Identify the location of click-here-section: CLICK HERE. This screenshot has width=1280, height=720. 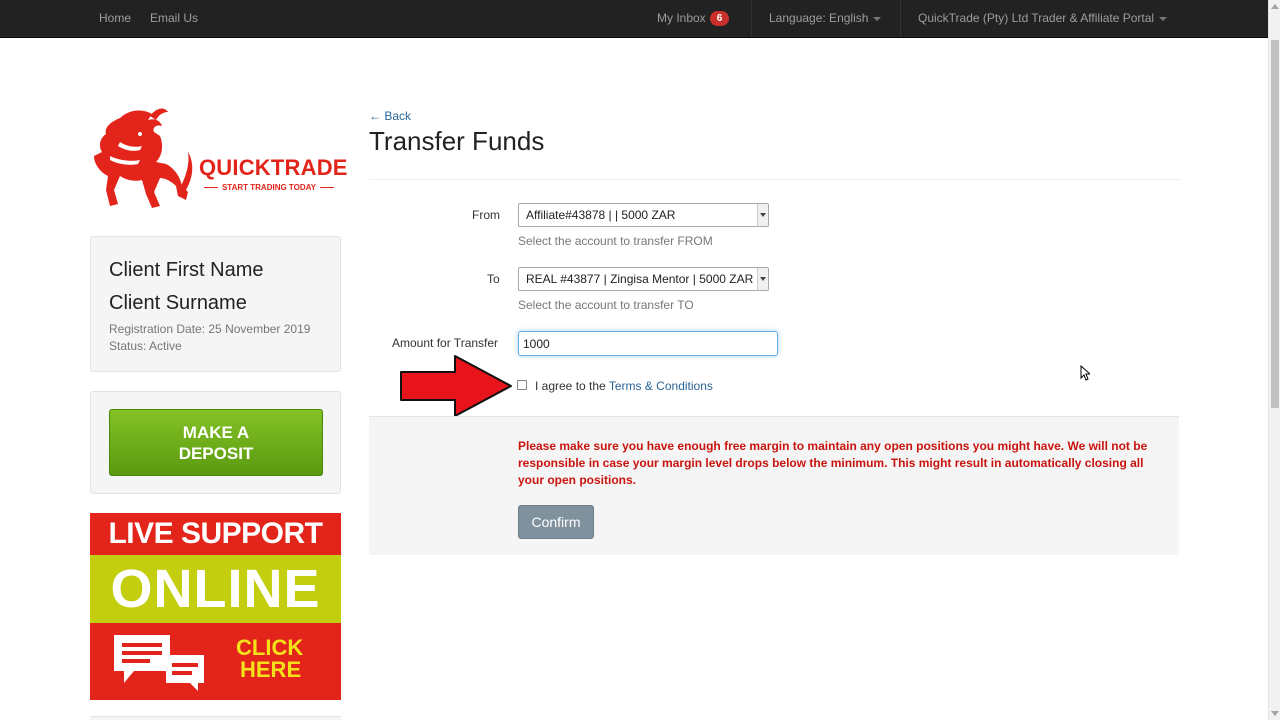
(215, 661).